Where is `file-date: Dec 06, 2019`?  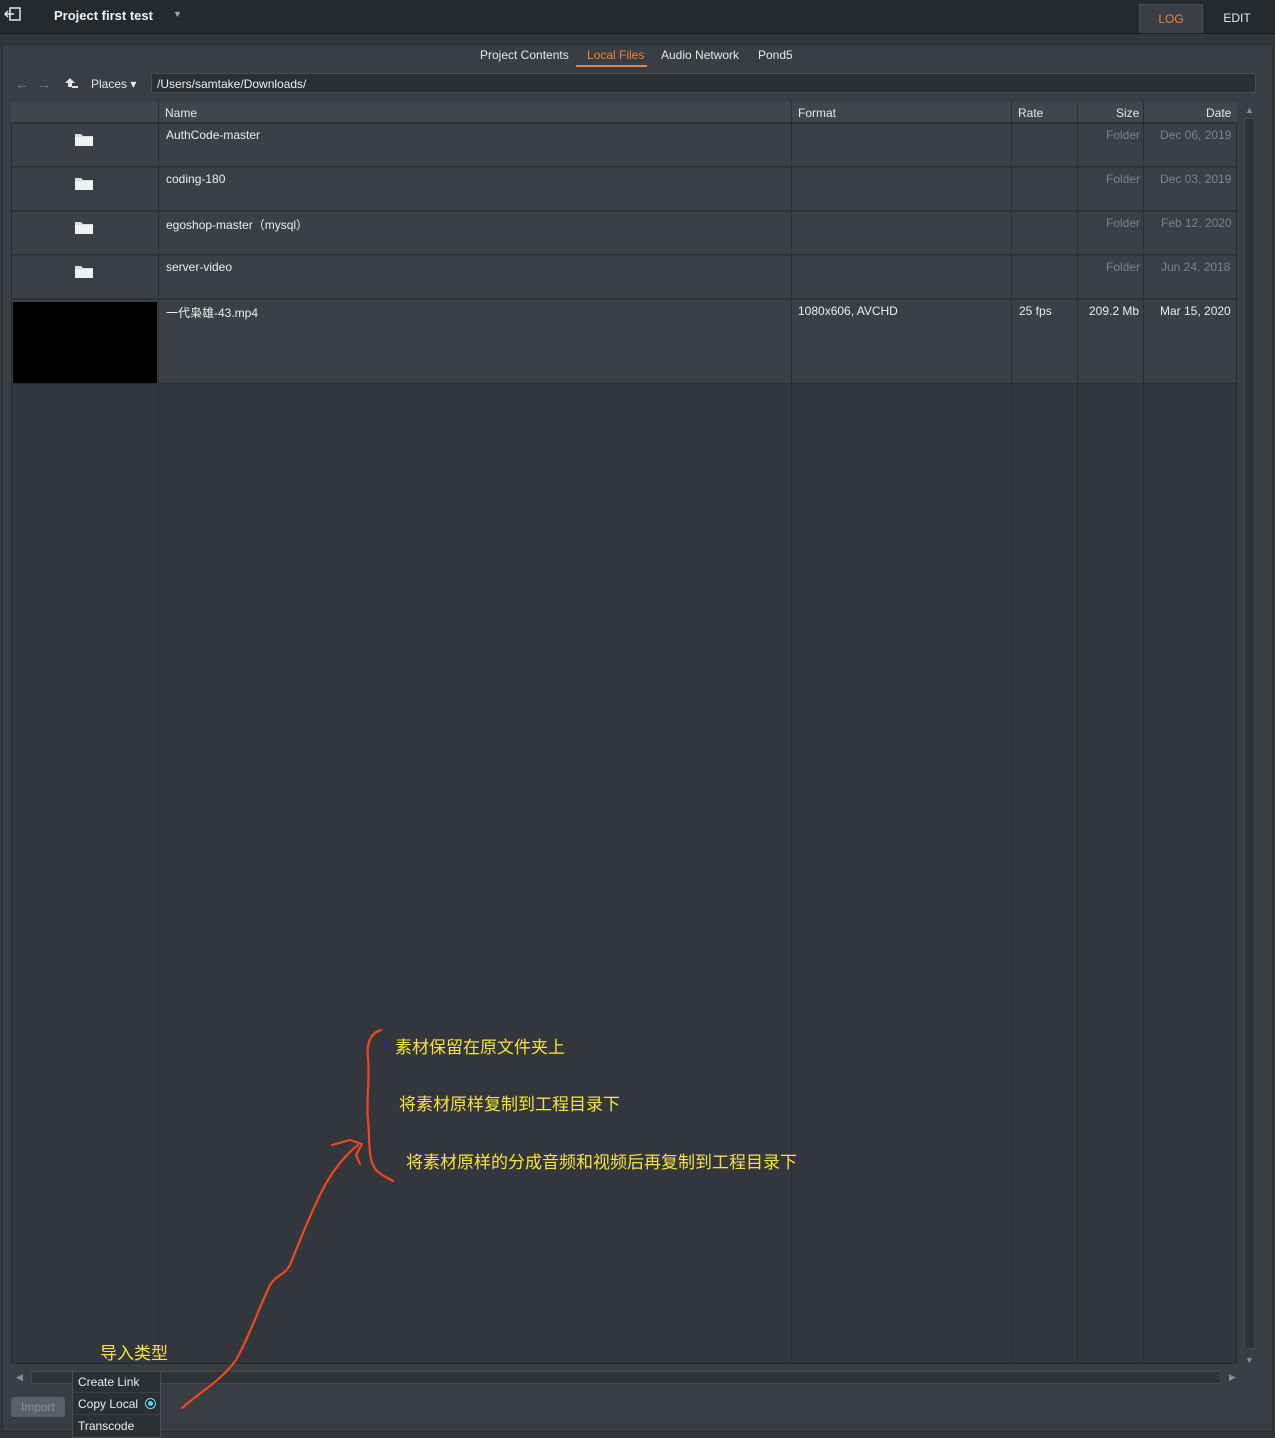
file-date: Dec 06, 2019 is located at coordinates (1196, 135).